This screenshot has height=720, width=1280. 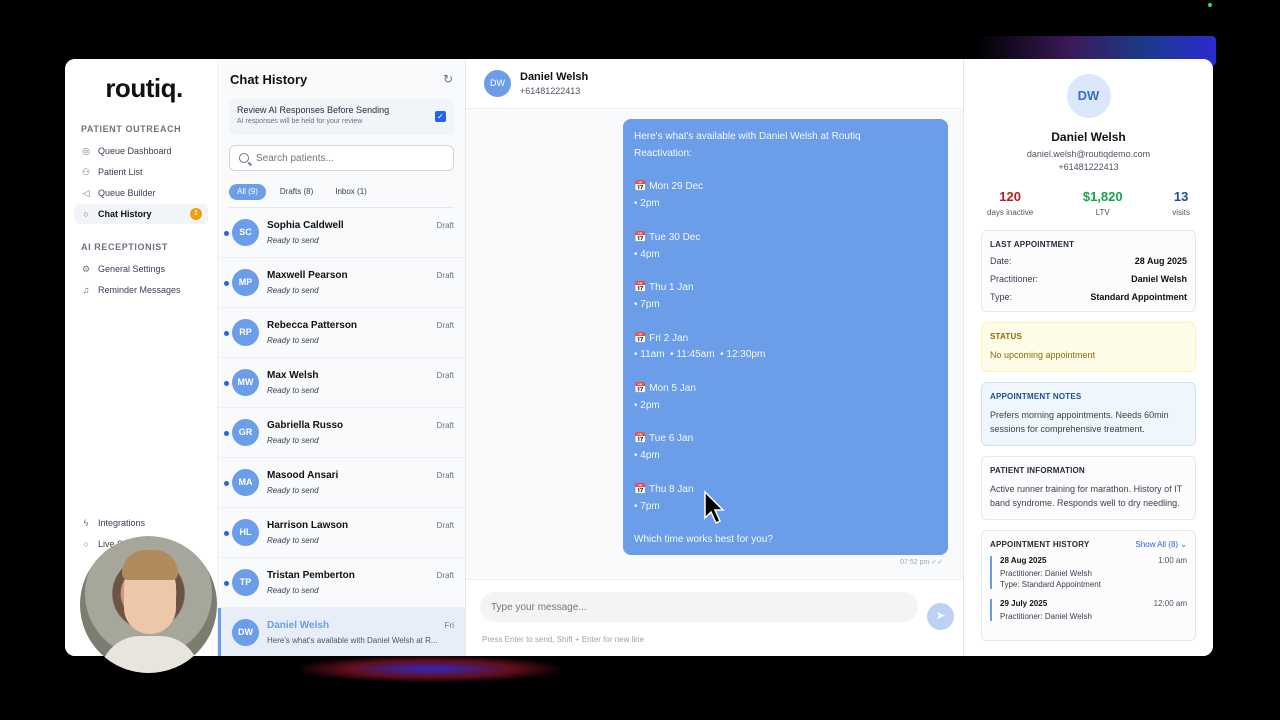 I want to click on refresh-icon: ↻, so click(x=448, y=79).